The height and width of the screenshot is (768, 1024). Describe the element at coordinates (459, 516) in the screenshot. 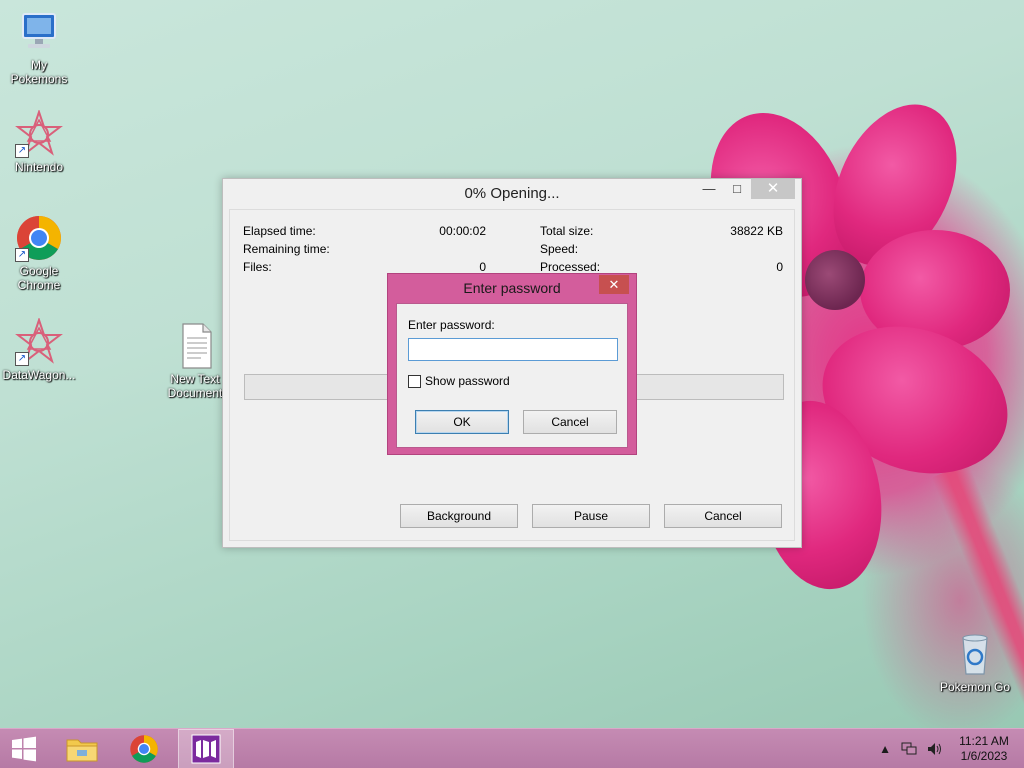

I see `background-button: Background` at that location.